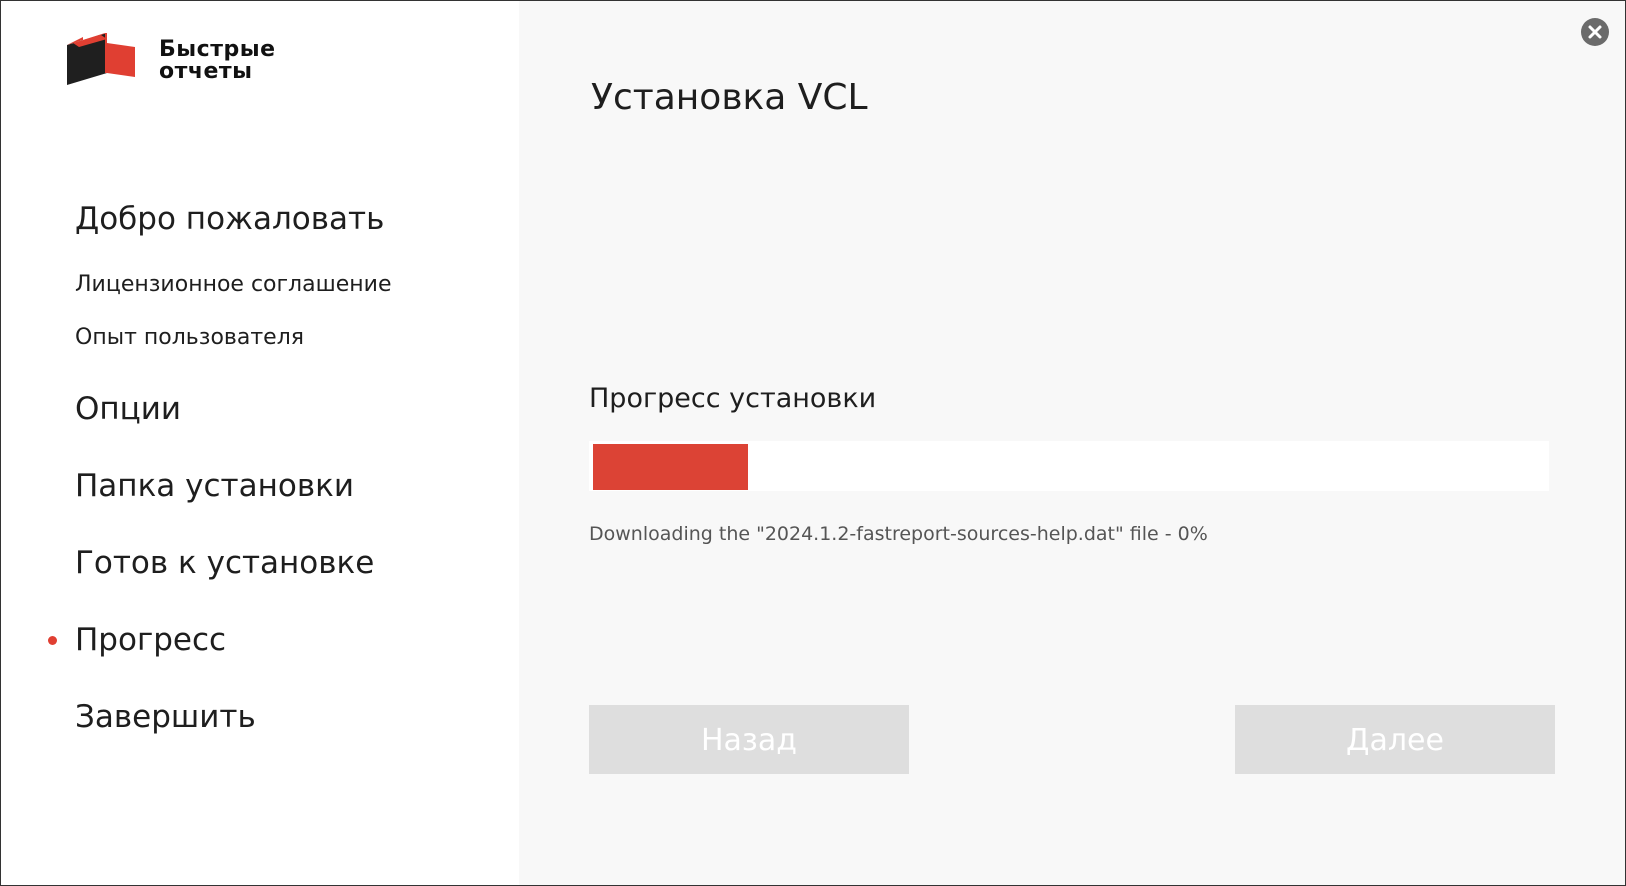 Image resolution: width=1626 pixels, height=886 pixels. What do you see at coordinates (101, 59) in the screenshot?
I see `red-black-cube-logo-icon` at bounding box center [101, 59].